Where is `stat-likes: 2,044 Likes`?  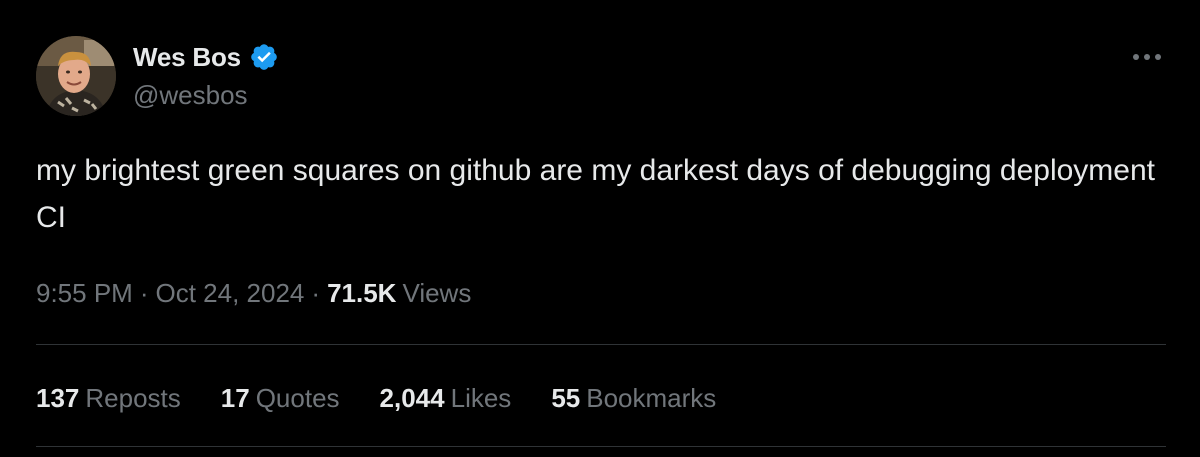 stat-likes: 2,044 Likes is located at coordinates (446, 398).